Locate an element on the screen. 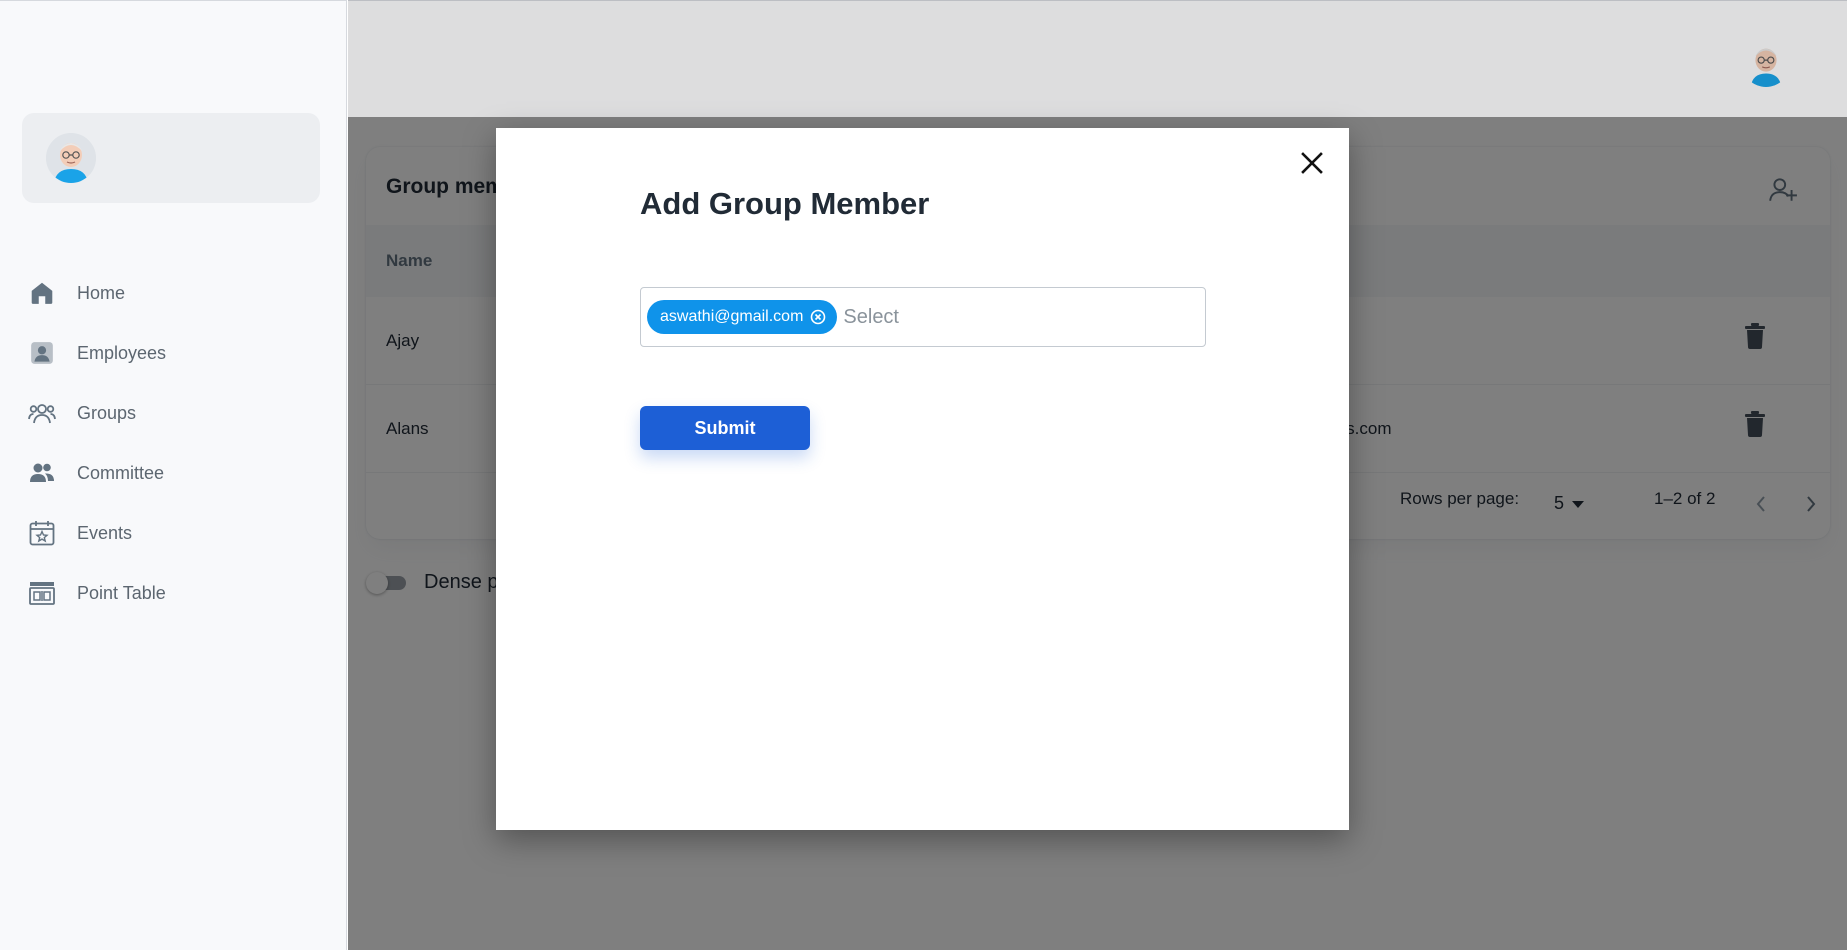 Image resolution: width=1847 pixels, height=950 pixels. sidebar-item-label: Employees is located at coordinates (122, 352).